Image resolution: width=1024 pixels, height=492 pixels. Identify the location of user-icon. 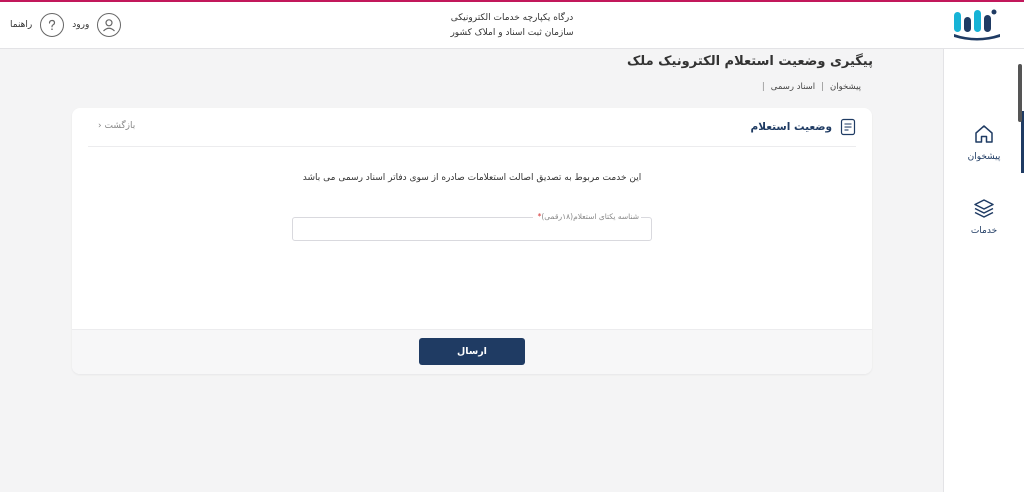
(109, 25).